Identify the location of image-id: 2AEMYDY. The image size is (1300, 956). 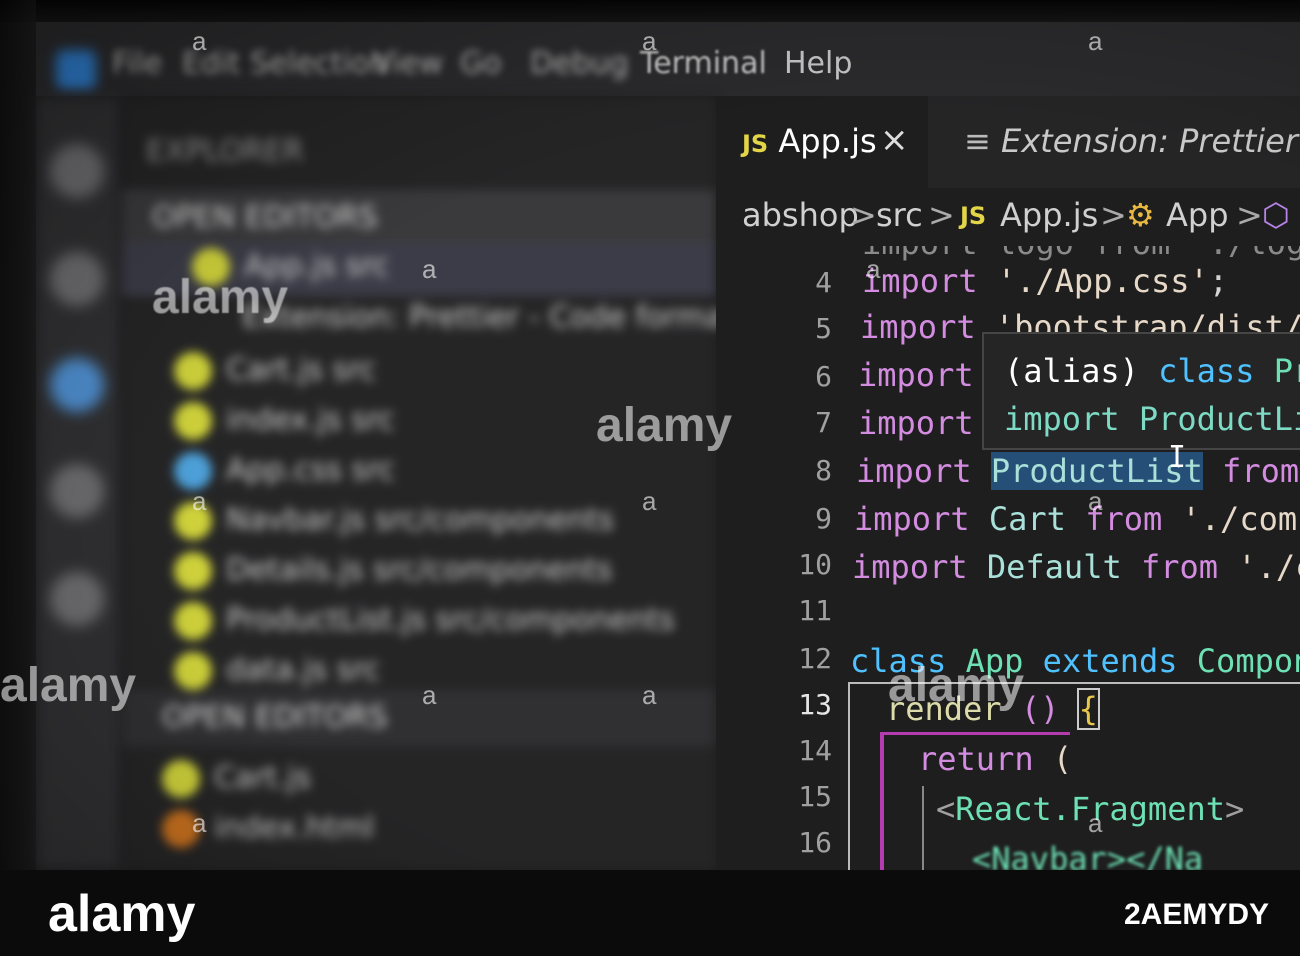
(1197, 914).